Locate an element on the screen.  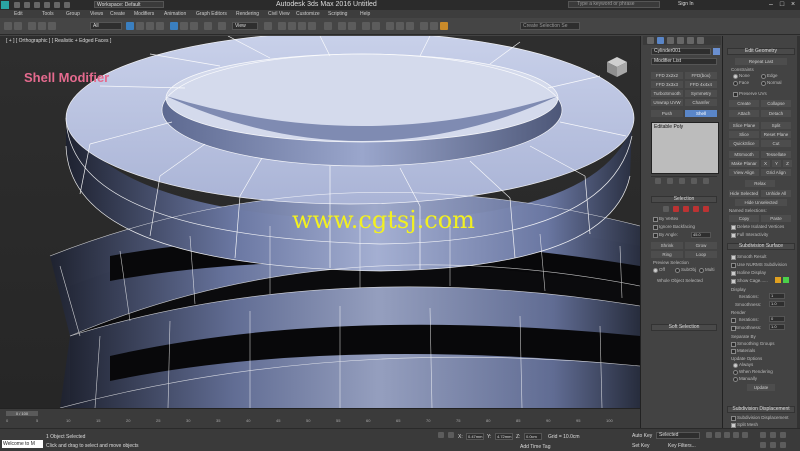
menu-help: Help is located at coordinates (365, 14).